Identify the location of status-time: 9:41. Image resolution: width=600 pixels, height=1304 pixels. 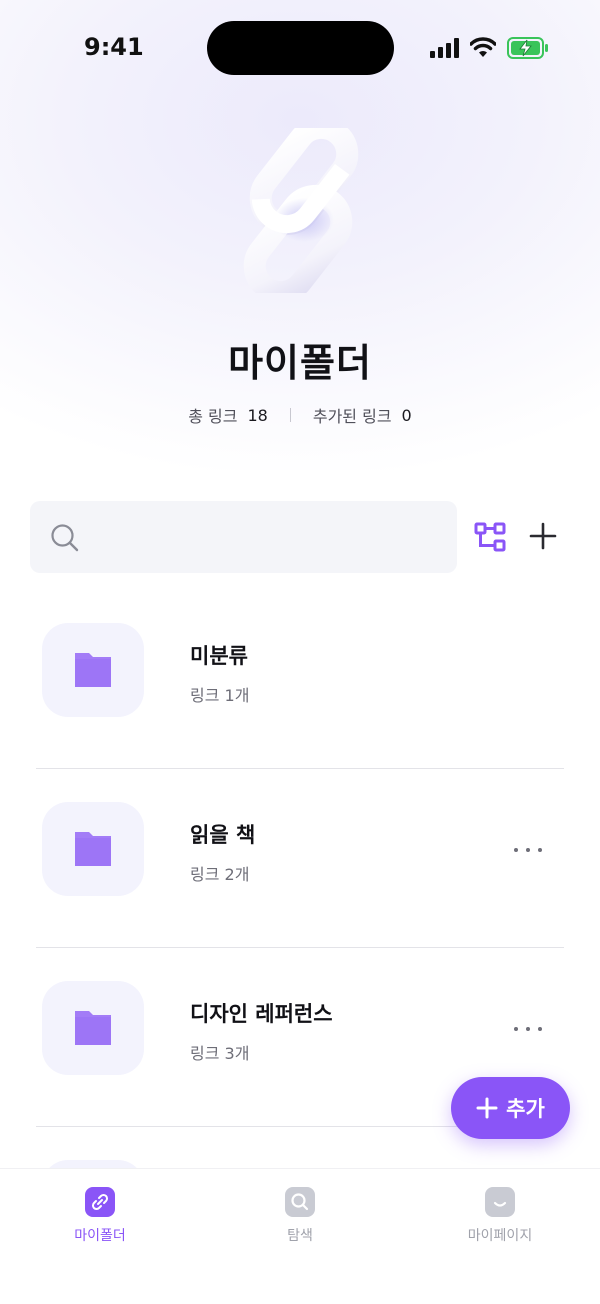
(114, 47).